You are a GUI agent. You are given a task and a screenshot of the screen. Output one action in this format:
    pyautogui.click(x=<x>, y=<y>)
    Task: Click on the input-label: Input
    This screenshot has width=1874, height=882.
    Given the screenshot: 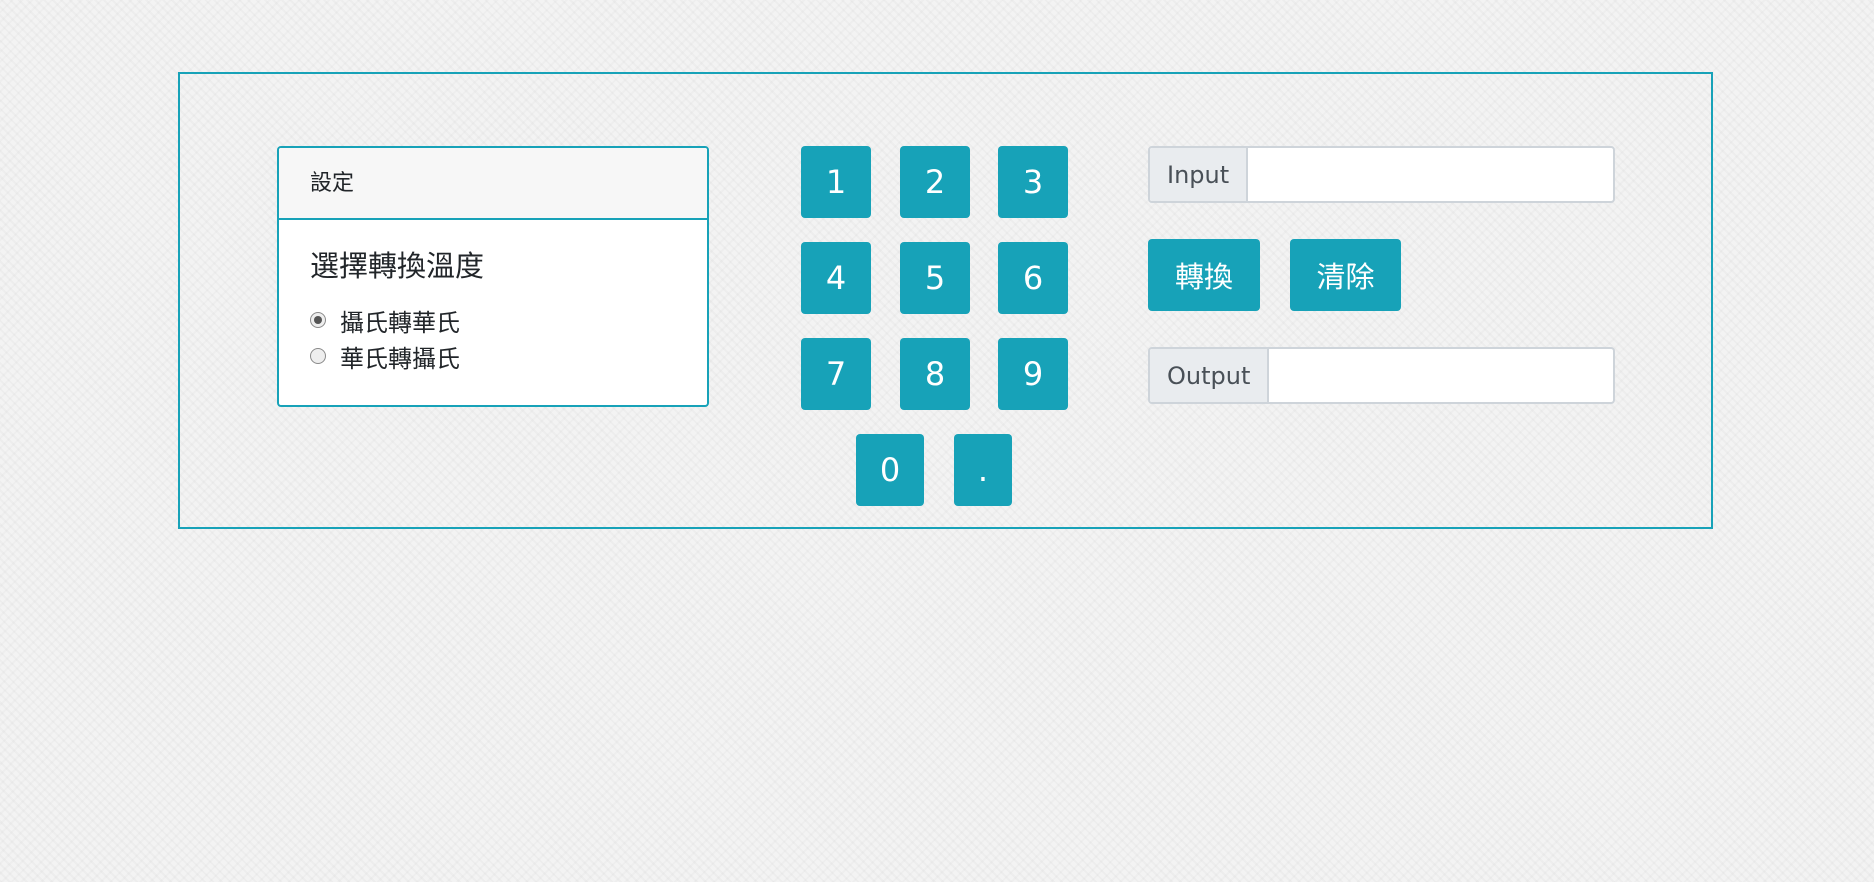 What is the action you would take?
    pyautogui.click(x=1199, y=174)
    